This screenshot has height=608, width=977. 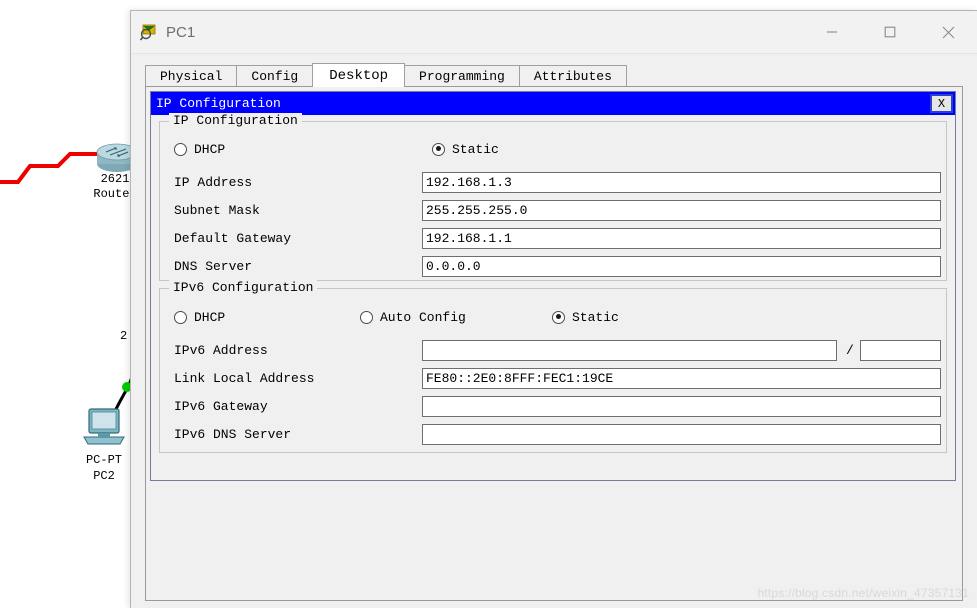 I want to click on link-local-address-input: FE80::2E0:8FFF:FEC1:19CE, so click(x=681, y=378).